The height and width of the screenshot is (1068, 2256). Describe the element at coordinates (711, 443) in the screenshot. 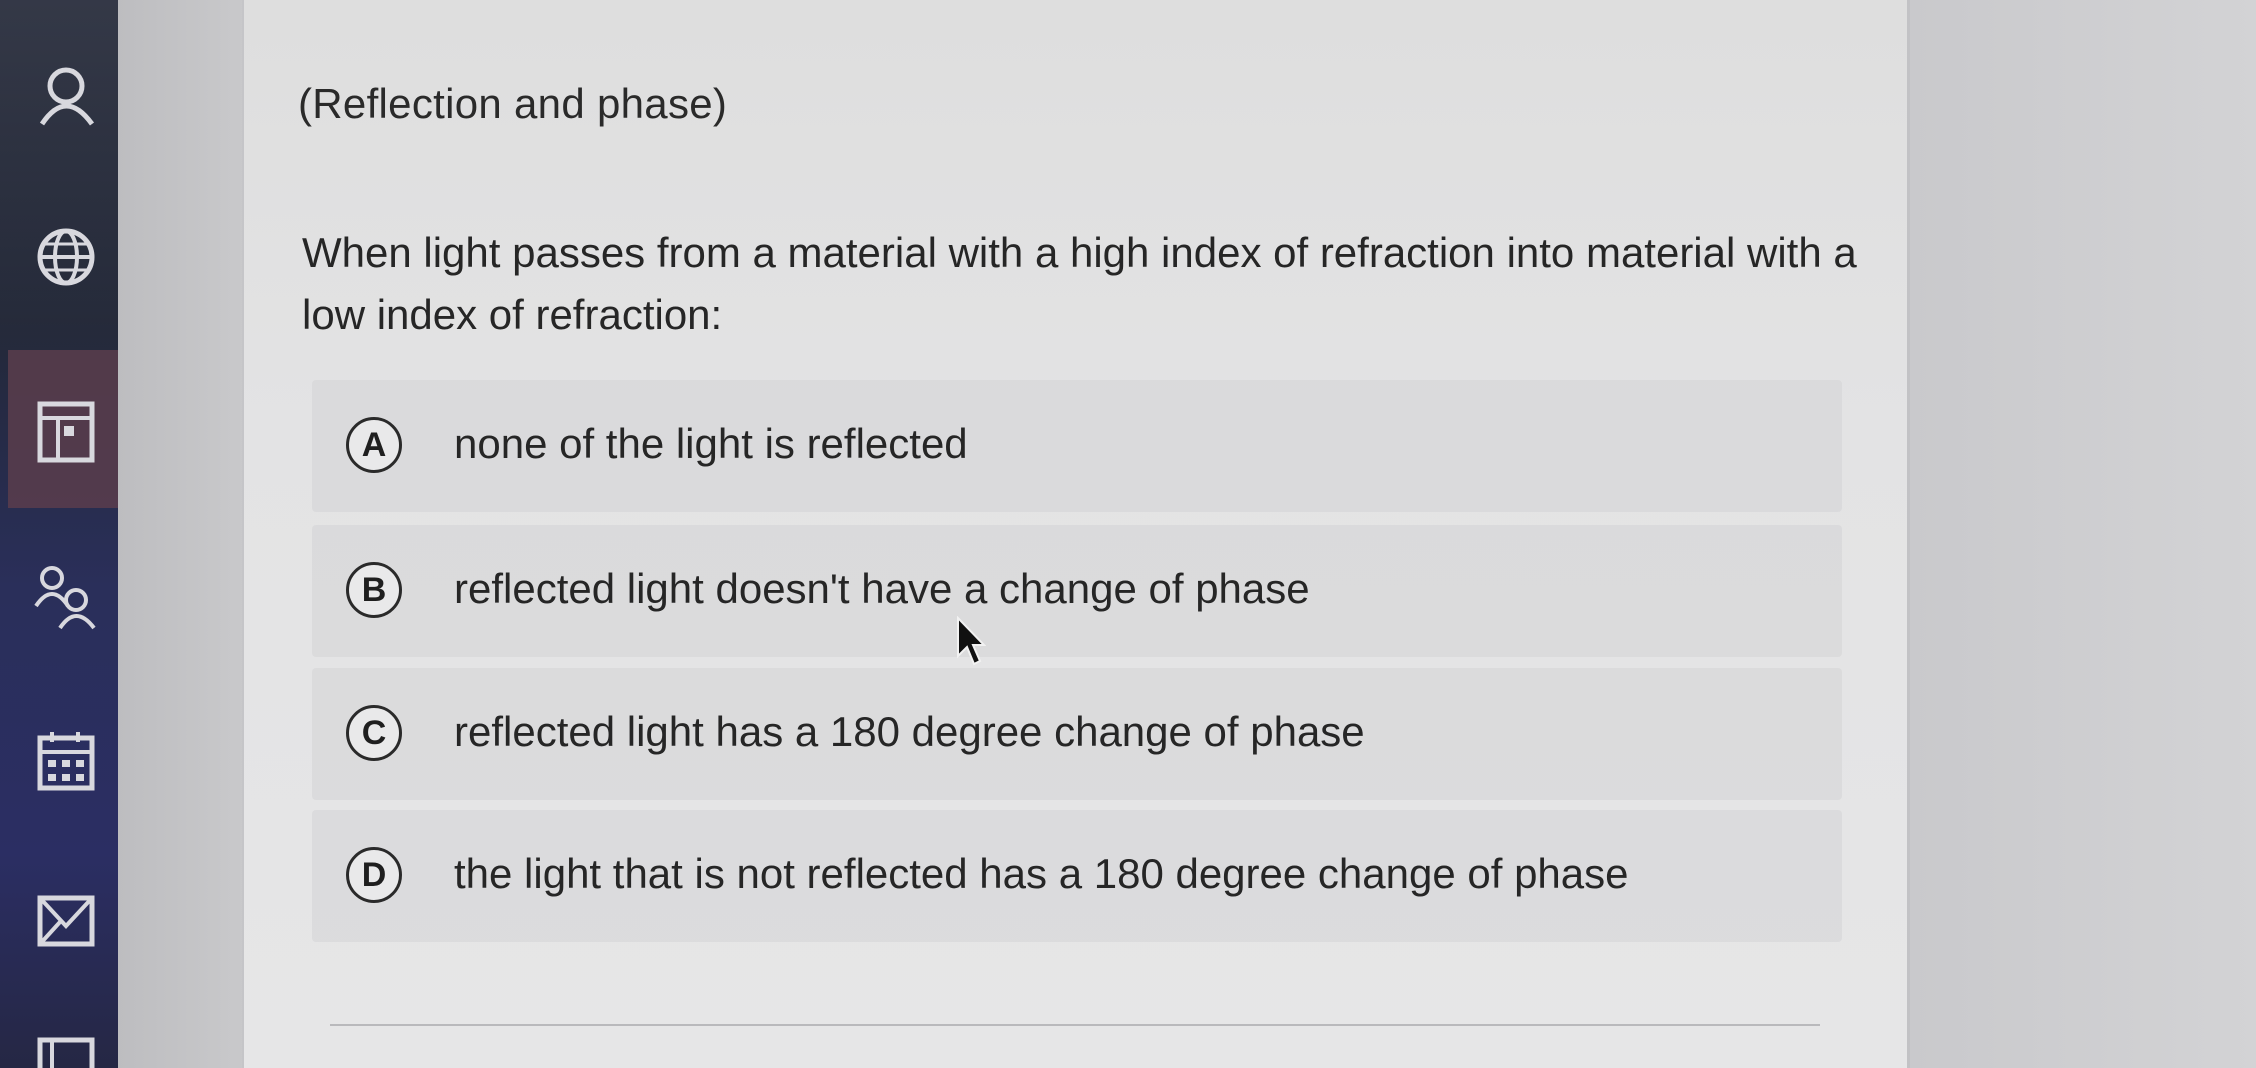

I see `option-text: none of the light is reflected` at that location.